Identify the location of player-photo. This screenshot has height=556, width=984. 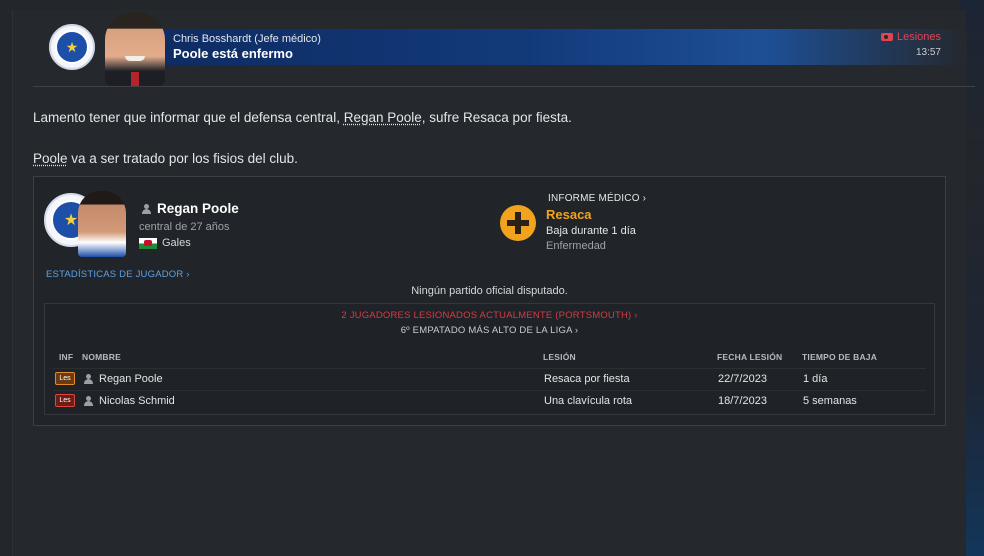
(102, 224).